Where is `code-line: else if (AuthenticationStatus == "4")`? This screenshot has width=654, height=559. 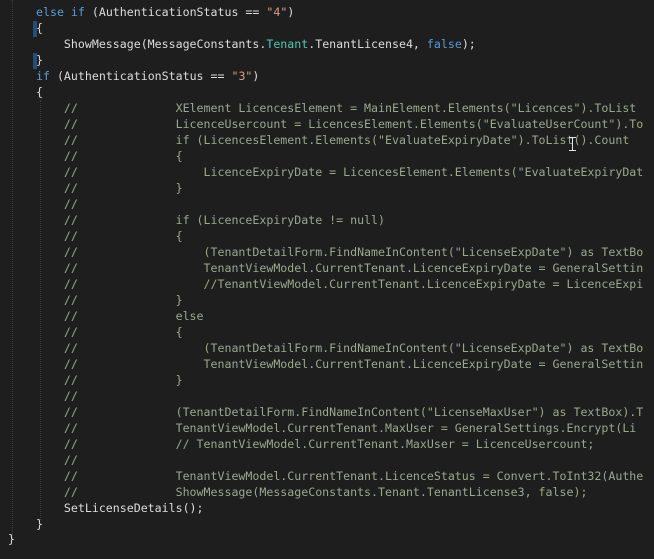 code-line: else if (AuthenticationStatus == "4") is located at coordinates (165, 12).